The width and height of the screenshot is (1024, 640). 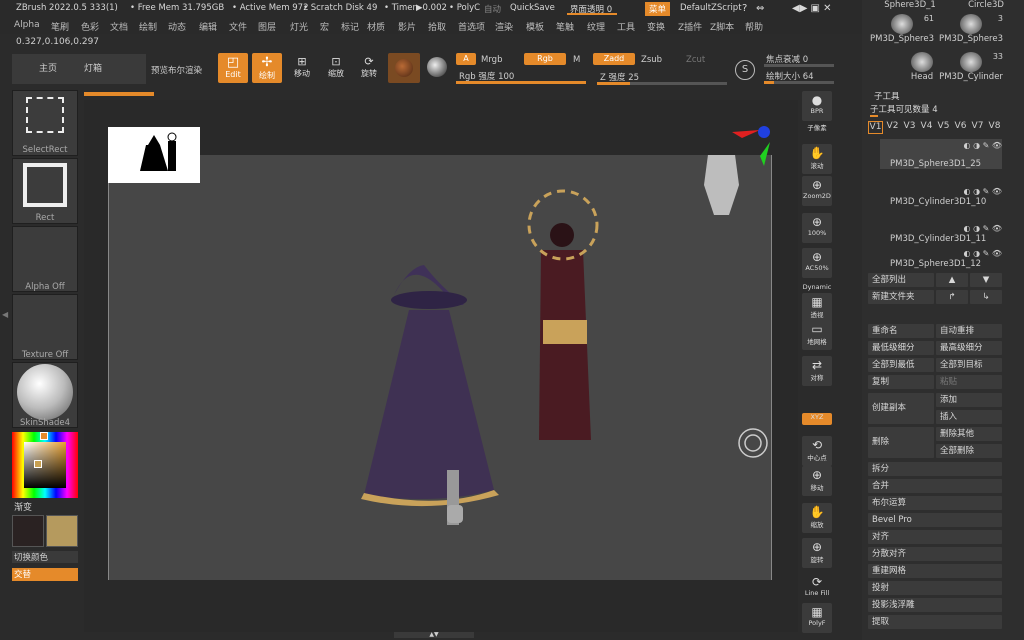 What do you see at coordinates (817, 263) in the screenshot?
I see `shelf-button-5: ⊕ AC50%` at bounding box center [817, 263].